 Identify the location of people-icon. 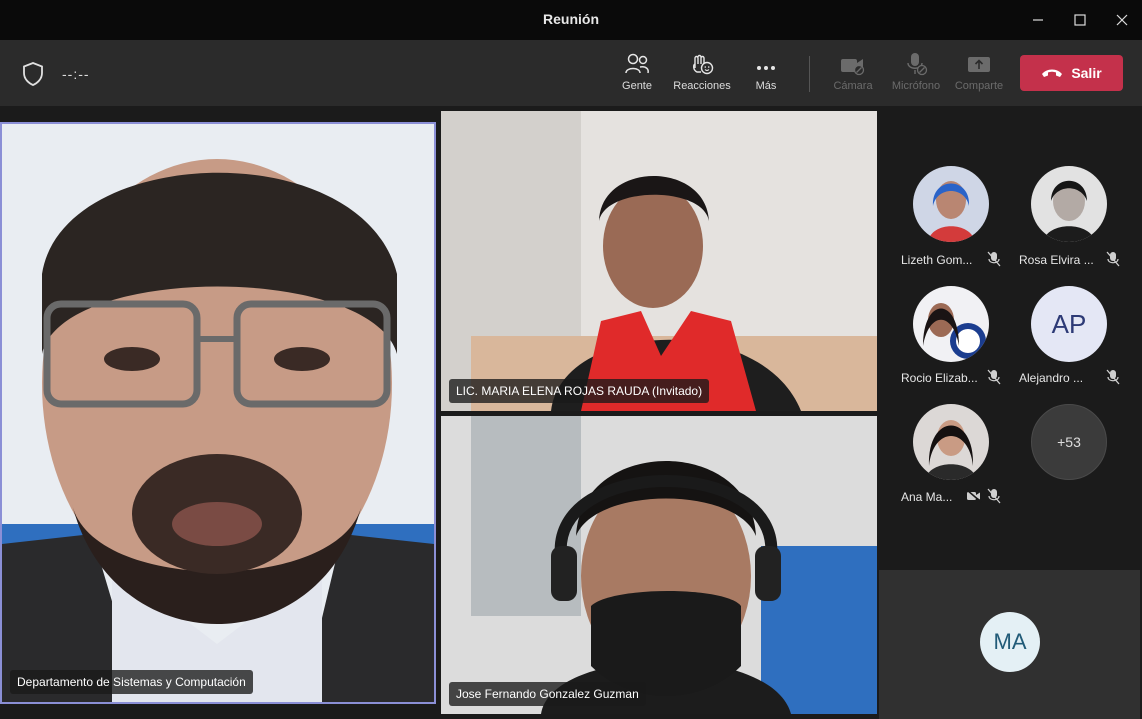
(637, 63).